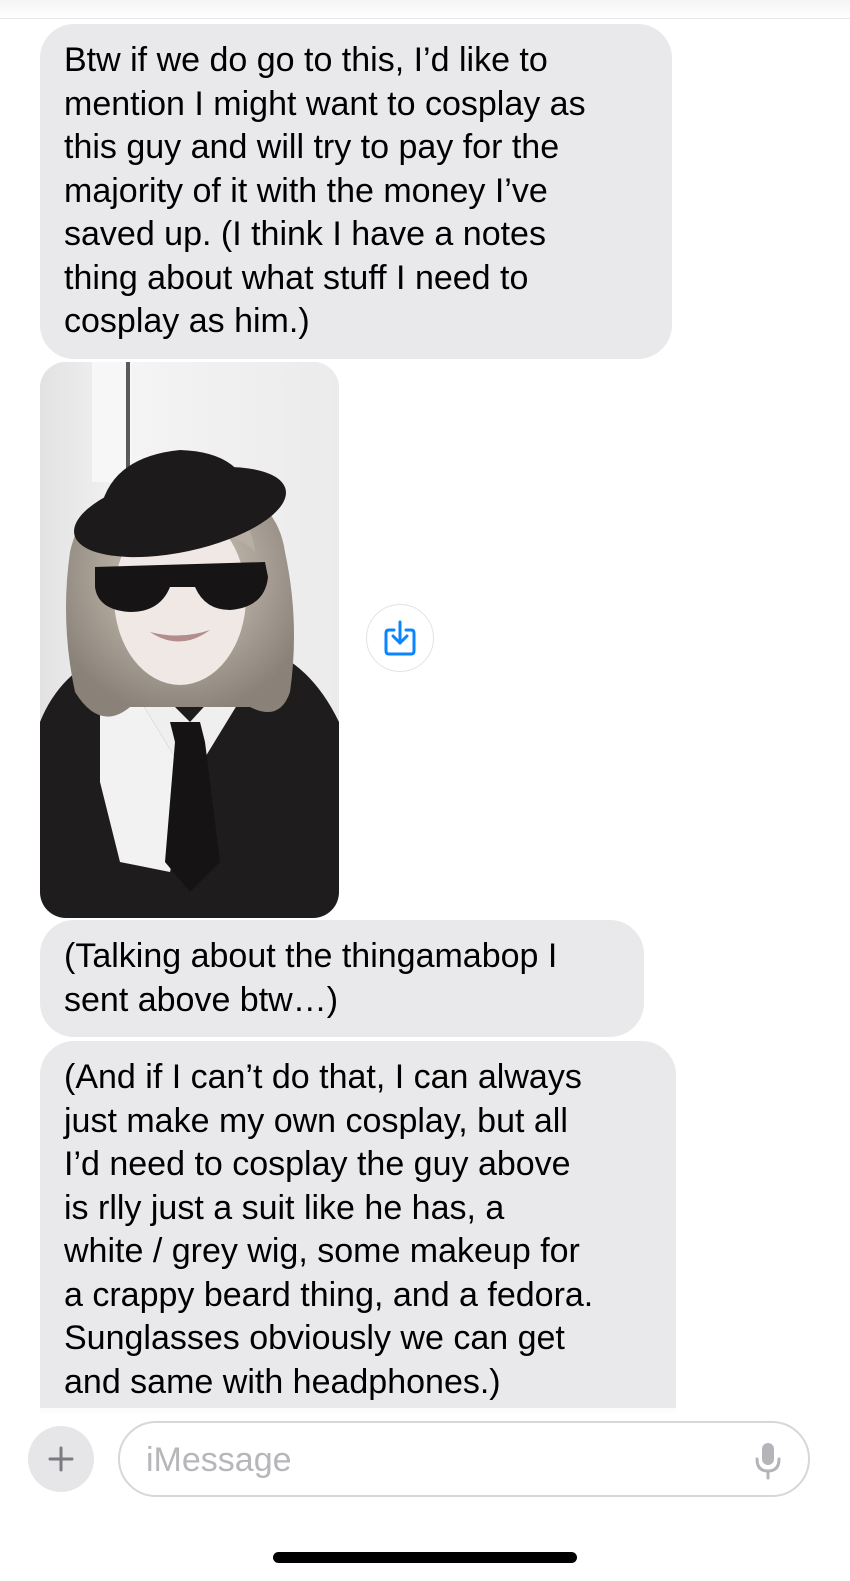 The width and height of the screenshot is (850, 1581). What do you see at coordinates (425, 1557) in the screenshot?
I see `home-indicator` at bounding box center [425, 1557].